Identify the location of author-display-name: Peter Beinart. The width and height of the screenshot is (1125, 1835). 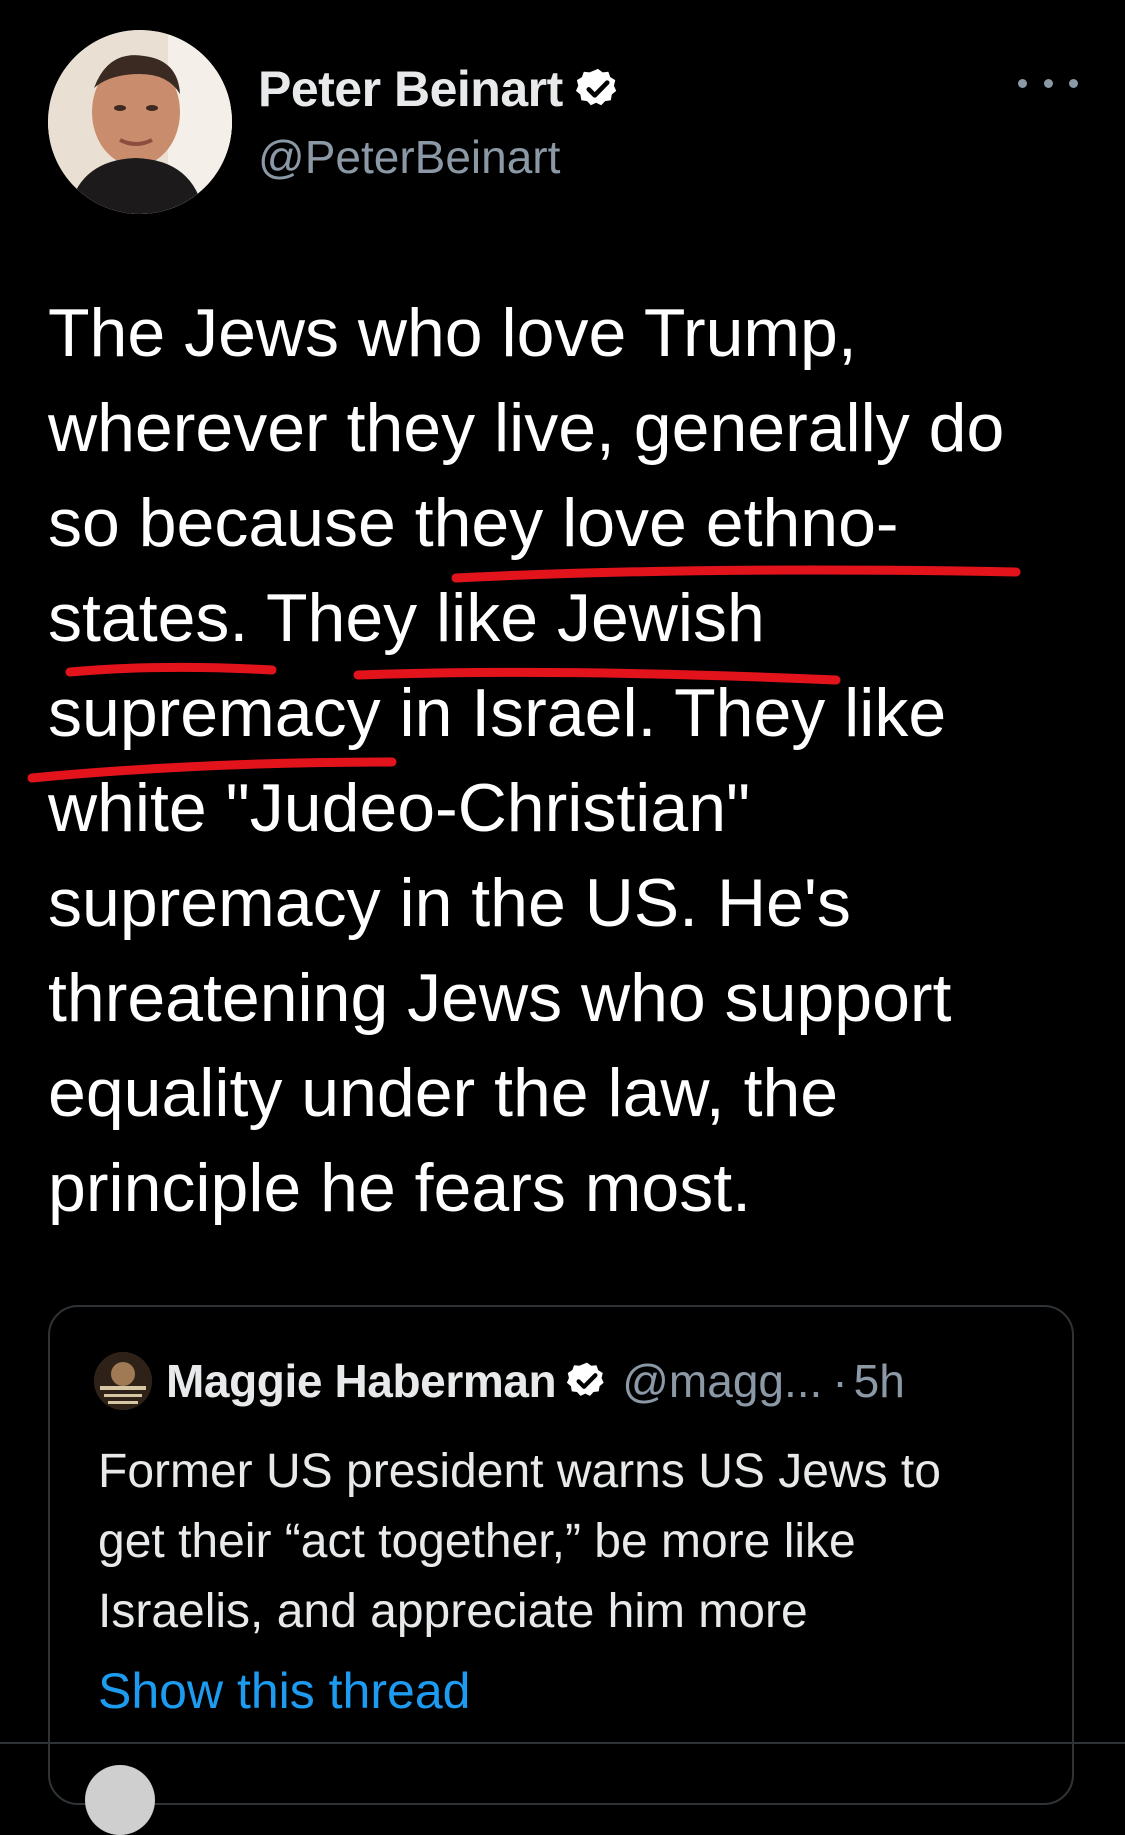
(410, 89).